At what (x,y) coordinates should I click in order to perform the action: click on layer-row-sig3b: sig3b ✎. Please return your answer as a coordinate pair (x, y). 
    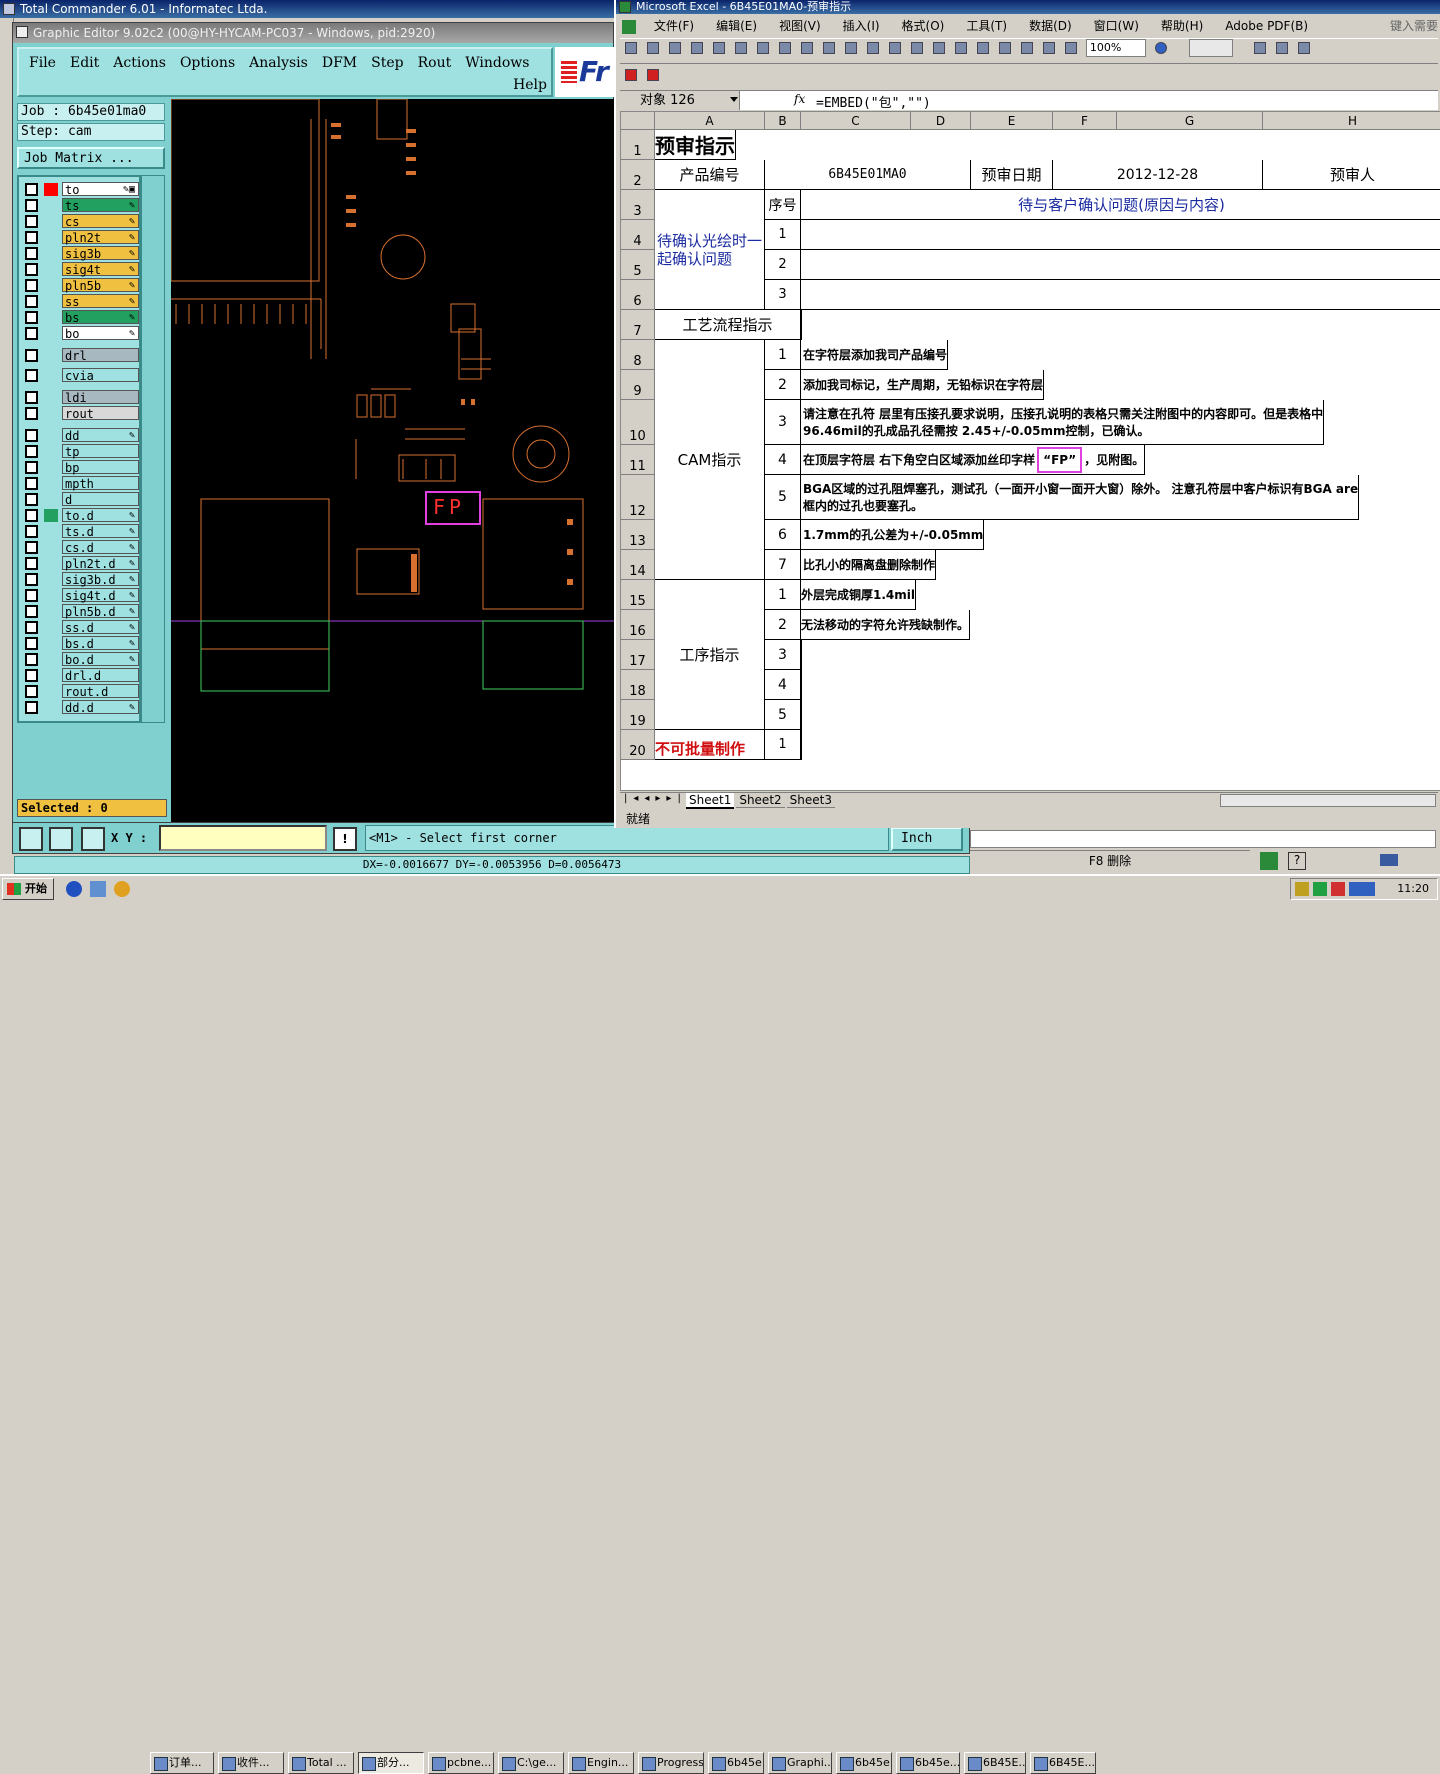
    Looking at the image, I should click on (79, 253).